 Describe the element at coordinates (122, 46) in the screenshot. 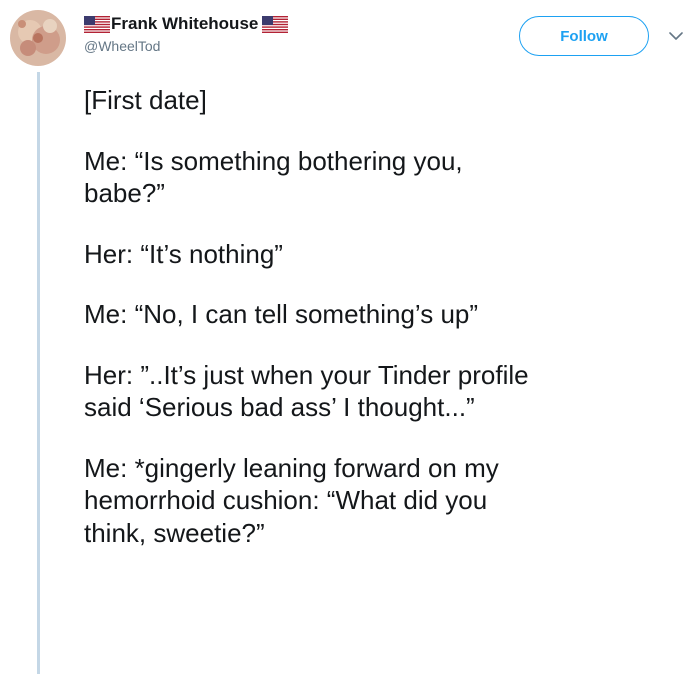

I see `author-handle: @WheelTod` at that location.